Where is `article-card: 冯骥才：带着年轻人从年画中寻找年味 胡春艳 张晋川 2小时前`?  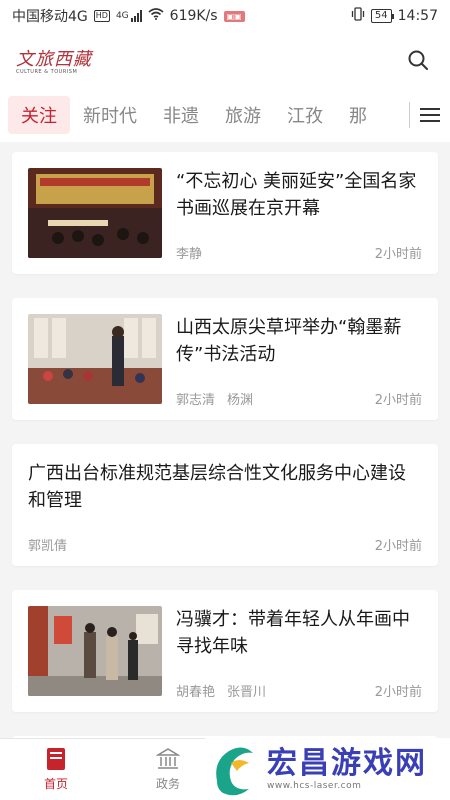 article-card: 冯骥才：带着年轻人从年画中寻找年味 胡春艳 张晋川 2小时前 is located at coordinates (225, 651).